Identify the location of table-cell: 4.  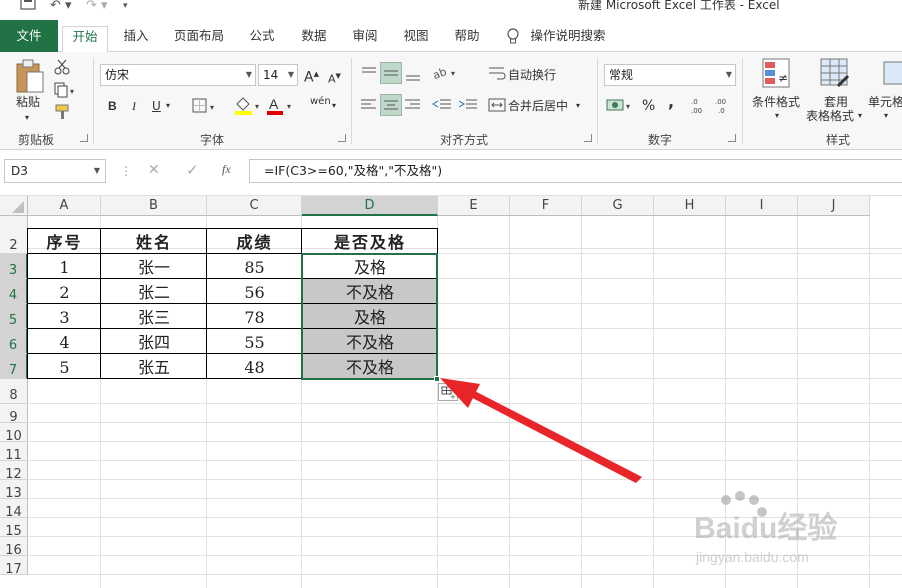
(64, 341).